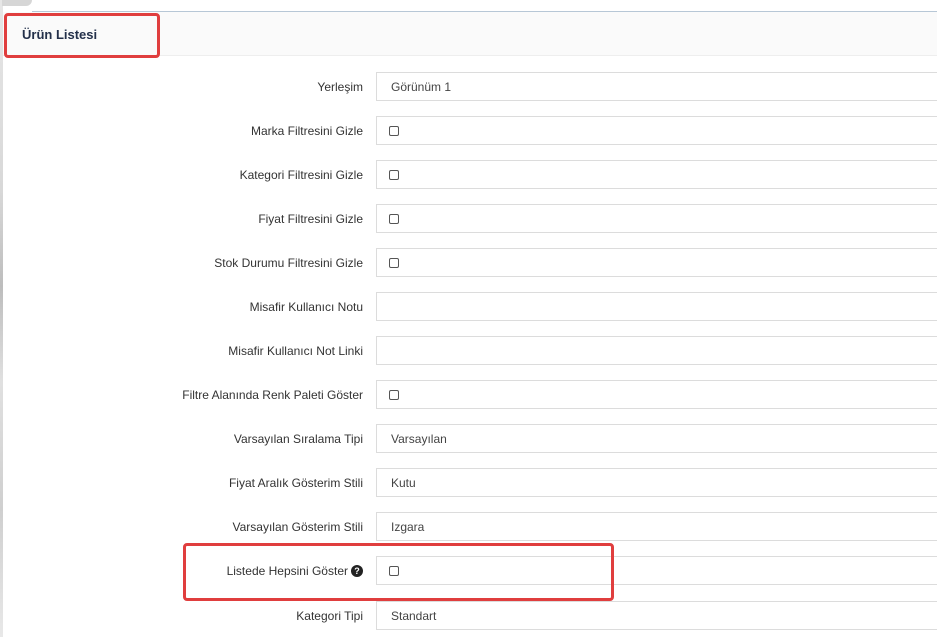 This screenshot has width=937, height=637. I want to click on form-row-fiyat-filtresi: Fiyat Filtresini Gizle, so click(468, 219).